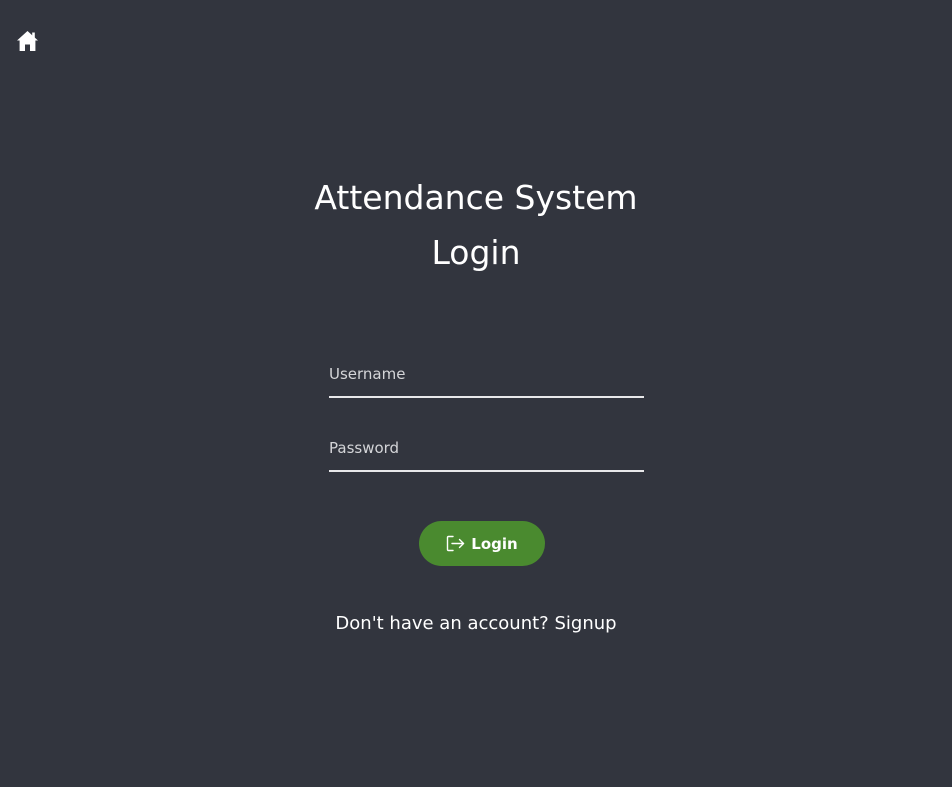 The width and height of the screenshot is (952, 787). I want to click on signup-prompt-text: Don't have an account?, so click(442, 623).